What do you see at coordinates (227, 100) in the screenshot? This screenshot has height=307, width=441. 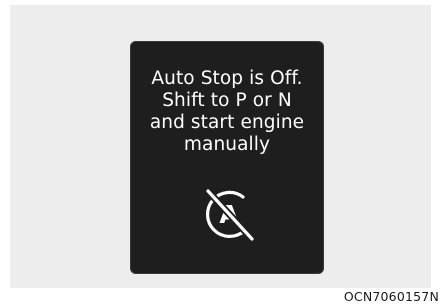 I see `message-line-2: Shift to P or N` at bounding box center [227, 100].